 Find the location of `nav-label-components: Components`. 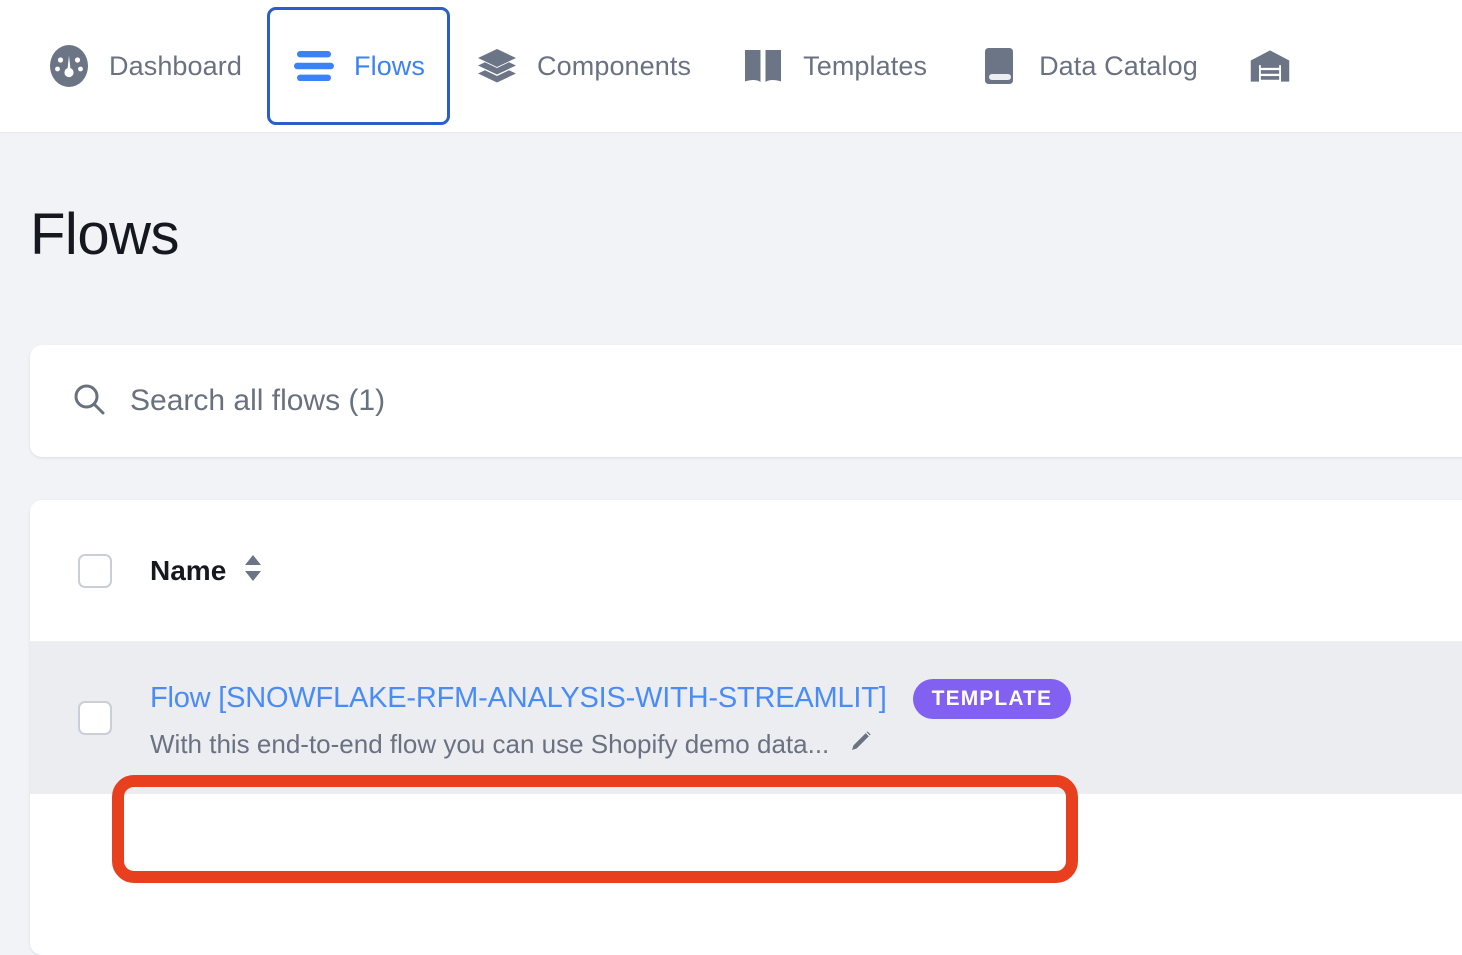

nav-label-components: Components is located at coordinates (614, 65).